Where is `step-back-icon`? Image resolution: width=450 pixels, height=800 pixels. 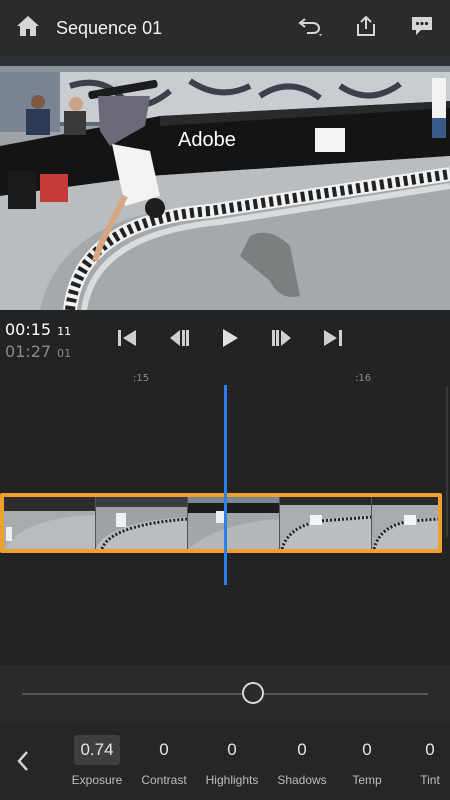 step-back-icon is located at coordinates (179, 340).